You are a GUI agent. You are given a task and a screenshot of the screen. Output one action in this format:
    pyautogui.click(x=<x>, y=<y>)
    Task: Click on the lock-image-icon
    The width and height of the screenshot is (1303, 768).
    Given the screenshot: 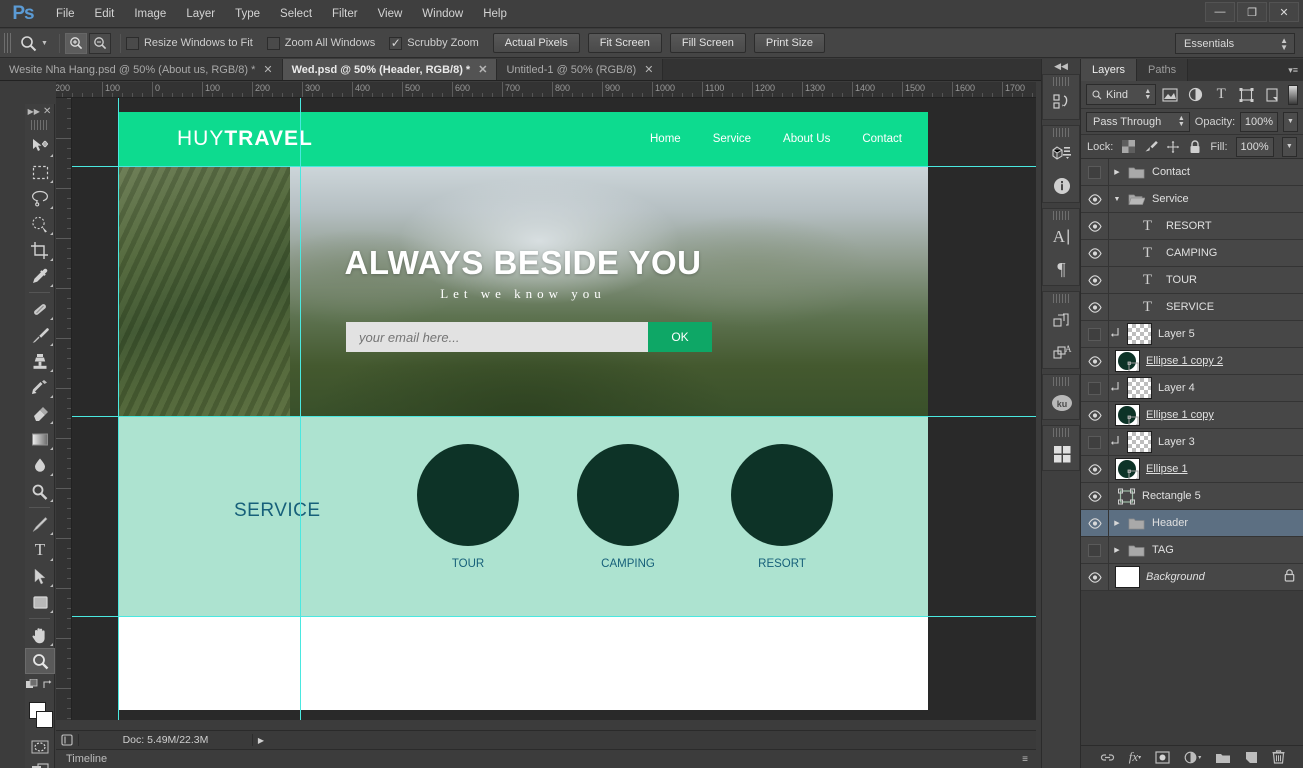 What is the action you would take?
    pyautogui.click(x=1151, y=146)
    